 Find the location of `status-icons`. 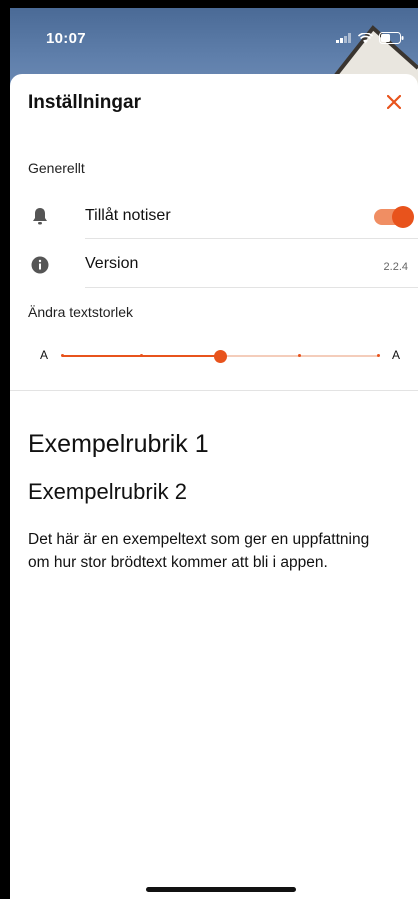

status-icons is located at coordinates (370, 38).